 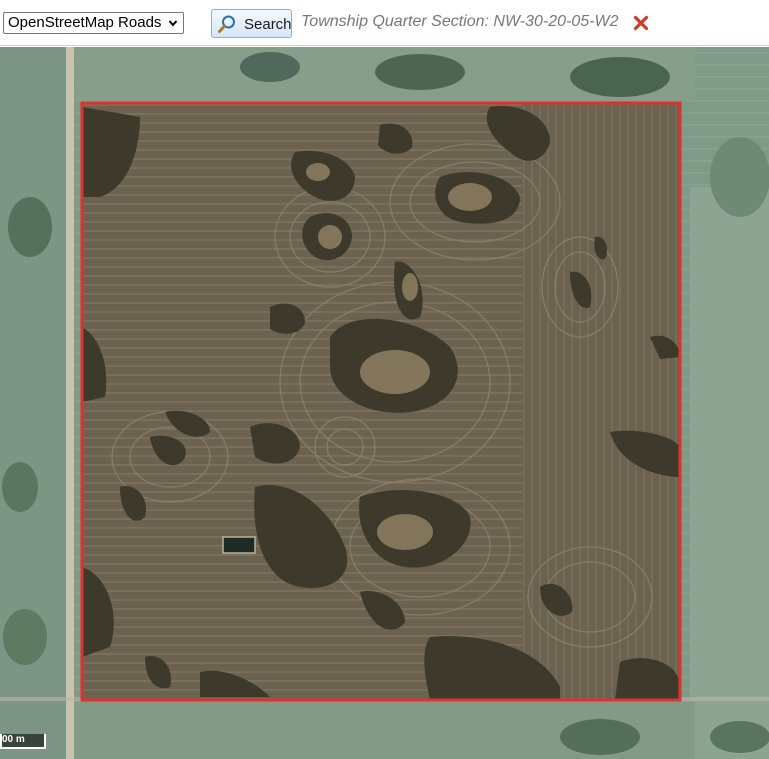 What do you see at coordinates (173, 23) in the screenshot?
I see `chevron-down-icon` at bounding box center [173, 23].